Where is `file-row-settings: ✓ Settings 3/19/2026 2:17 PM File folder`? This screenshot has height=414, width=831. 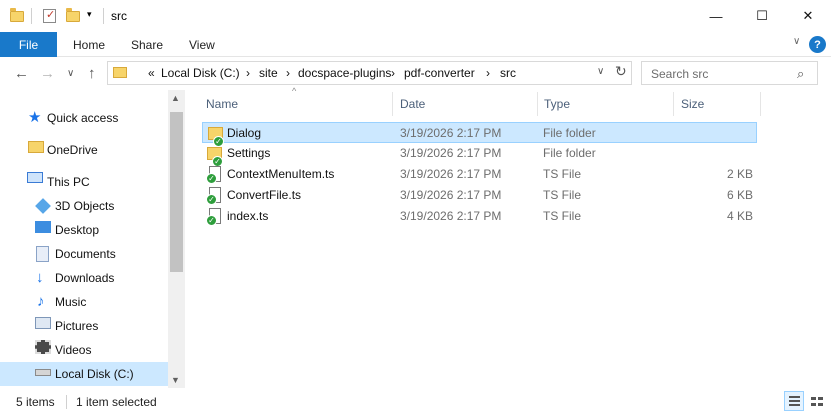 file-row-settings: ✓ Settings 3/19/2026 2:17 PM File folder is located at coordinates (479, 155).